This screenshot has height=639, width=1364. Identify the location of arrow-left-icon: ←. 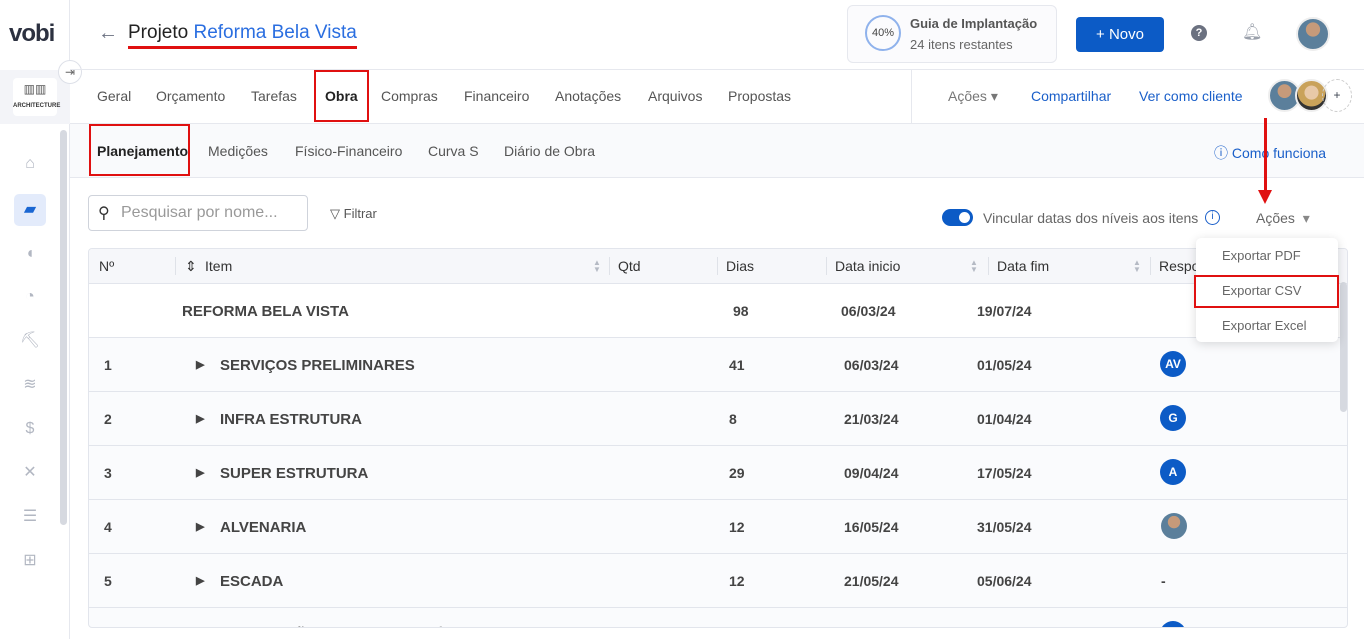
(108, 33).